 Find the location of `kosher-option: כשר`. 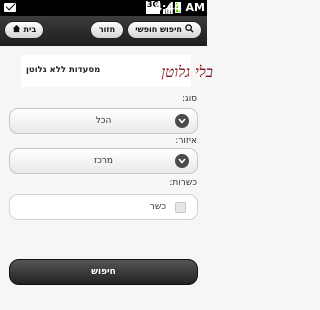

kosher-option: כשר is located at coordinates (103, 207).